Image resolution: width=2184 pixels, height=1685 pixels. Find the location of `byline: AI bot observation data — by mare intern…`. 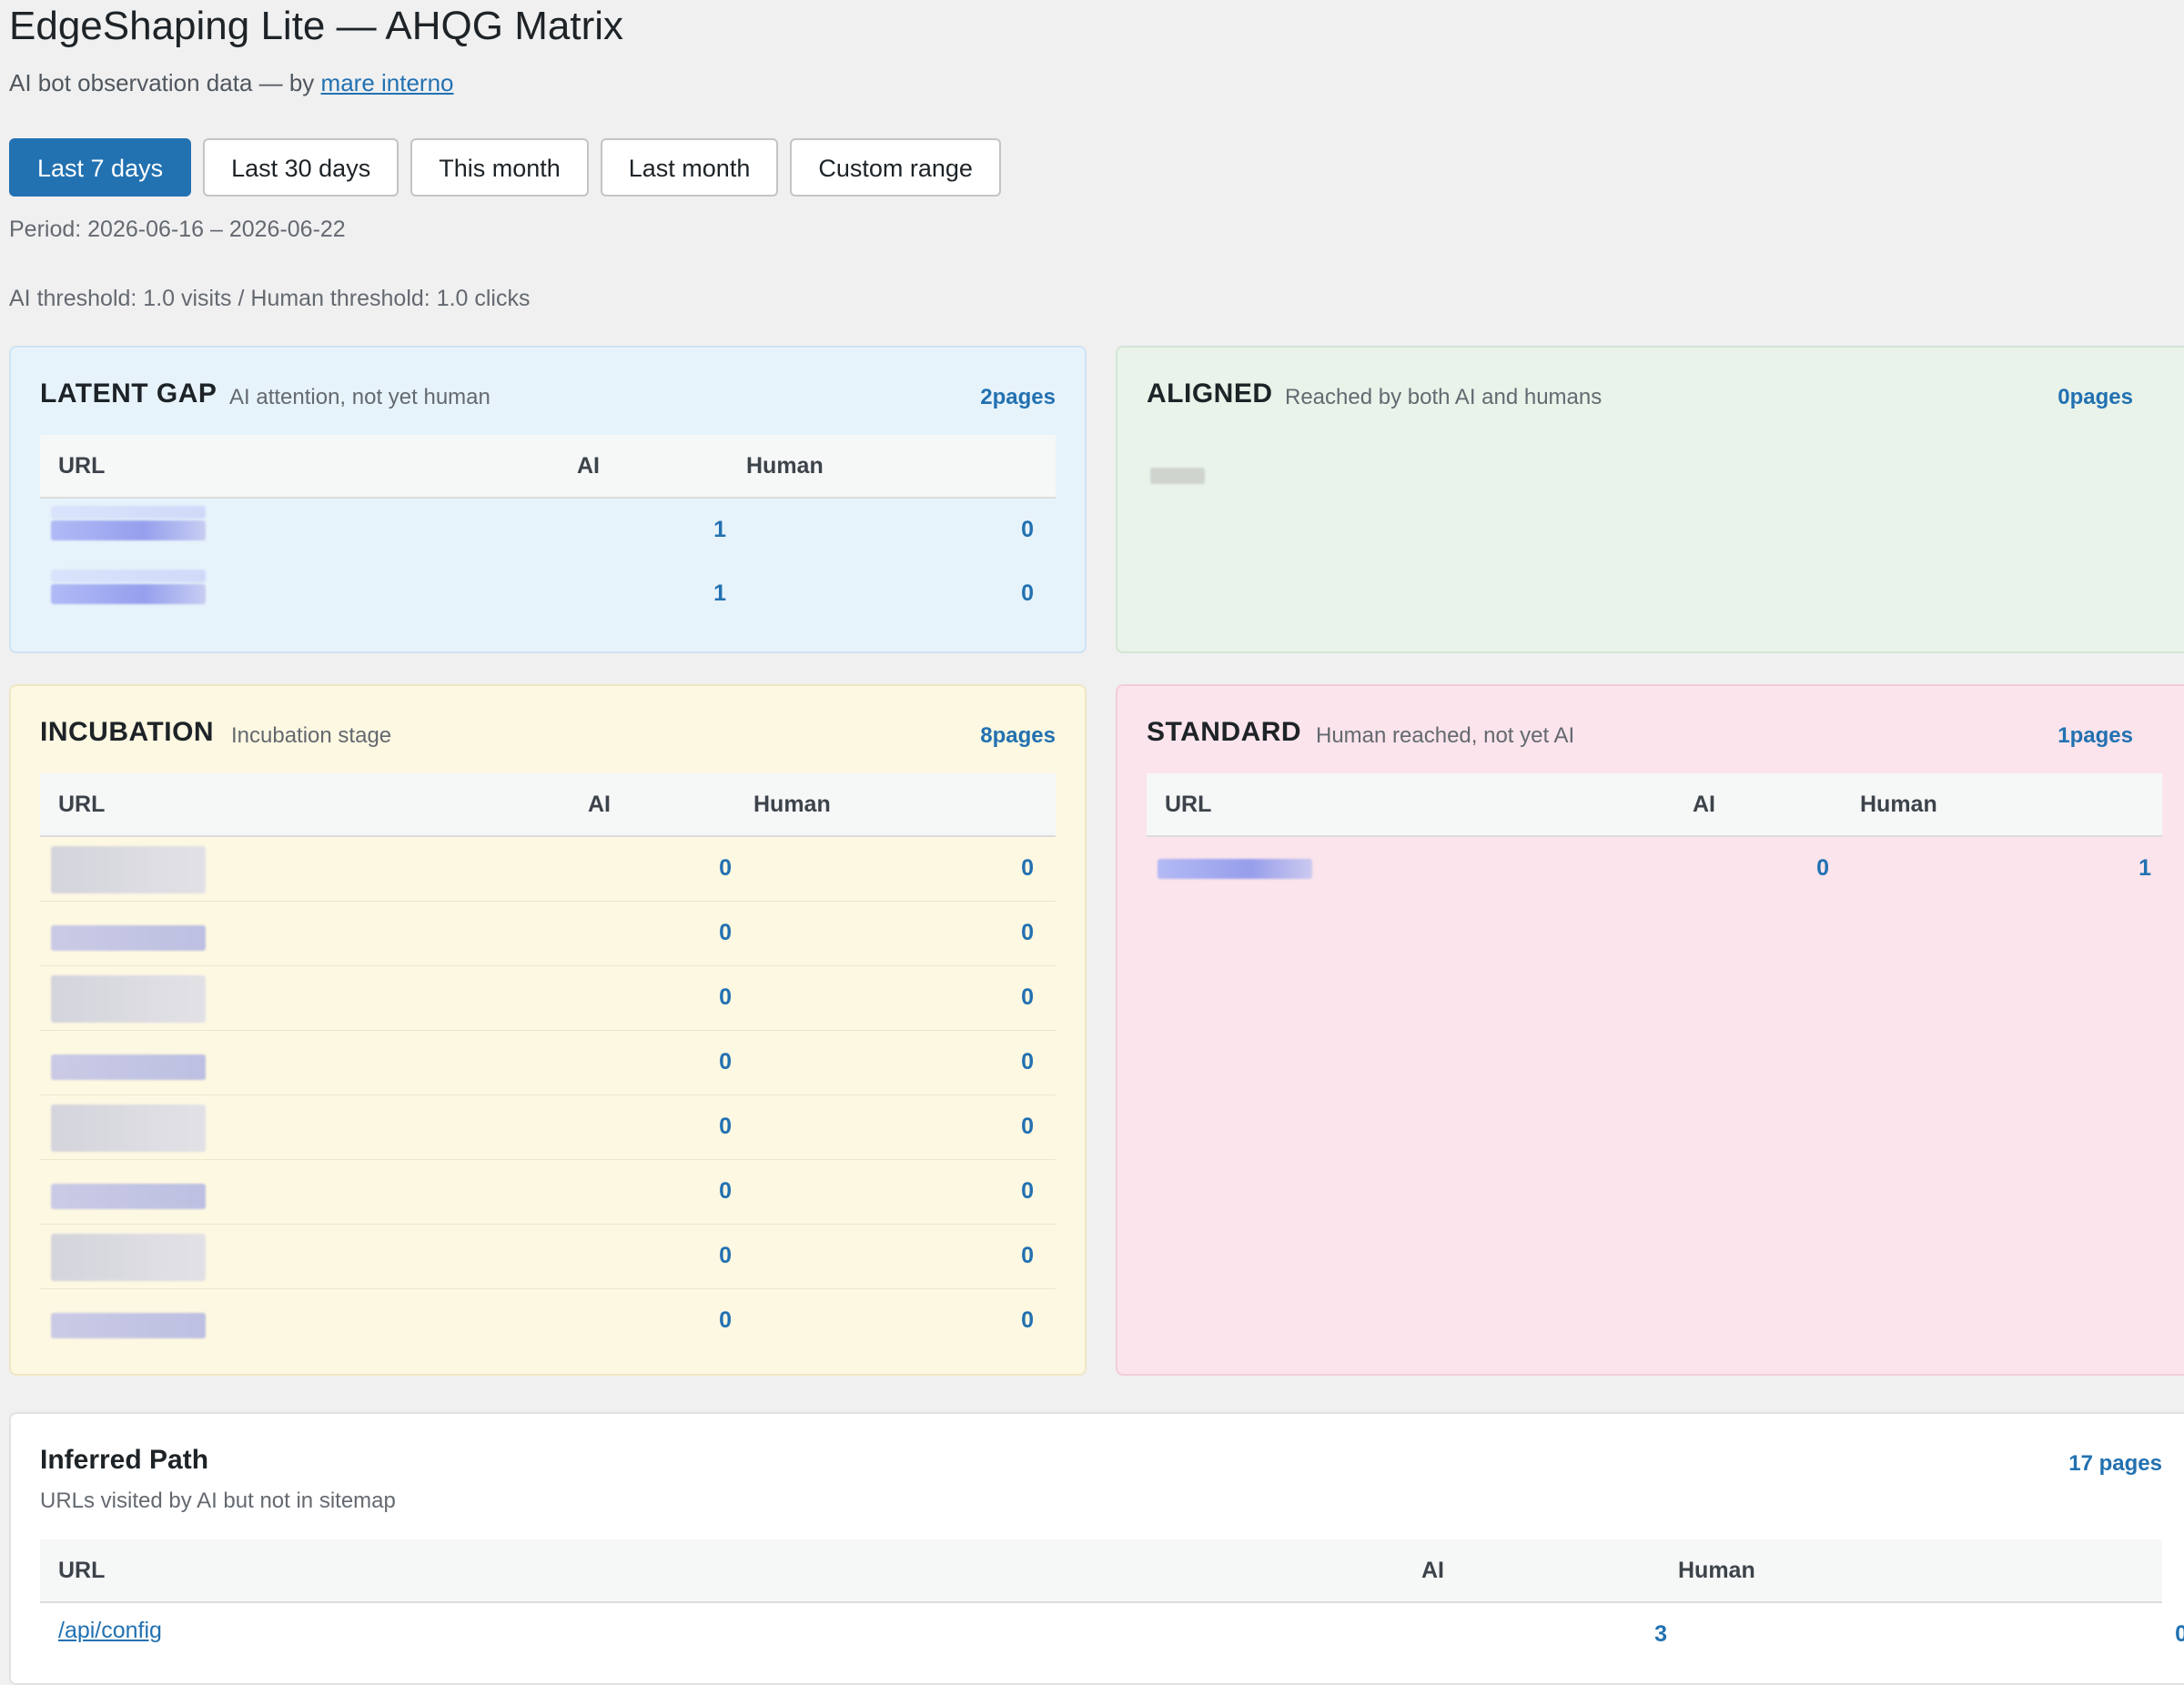

byline: AI bot observation data — by mare intern… is located at coordinates (232, 83).